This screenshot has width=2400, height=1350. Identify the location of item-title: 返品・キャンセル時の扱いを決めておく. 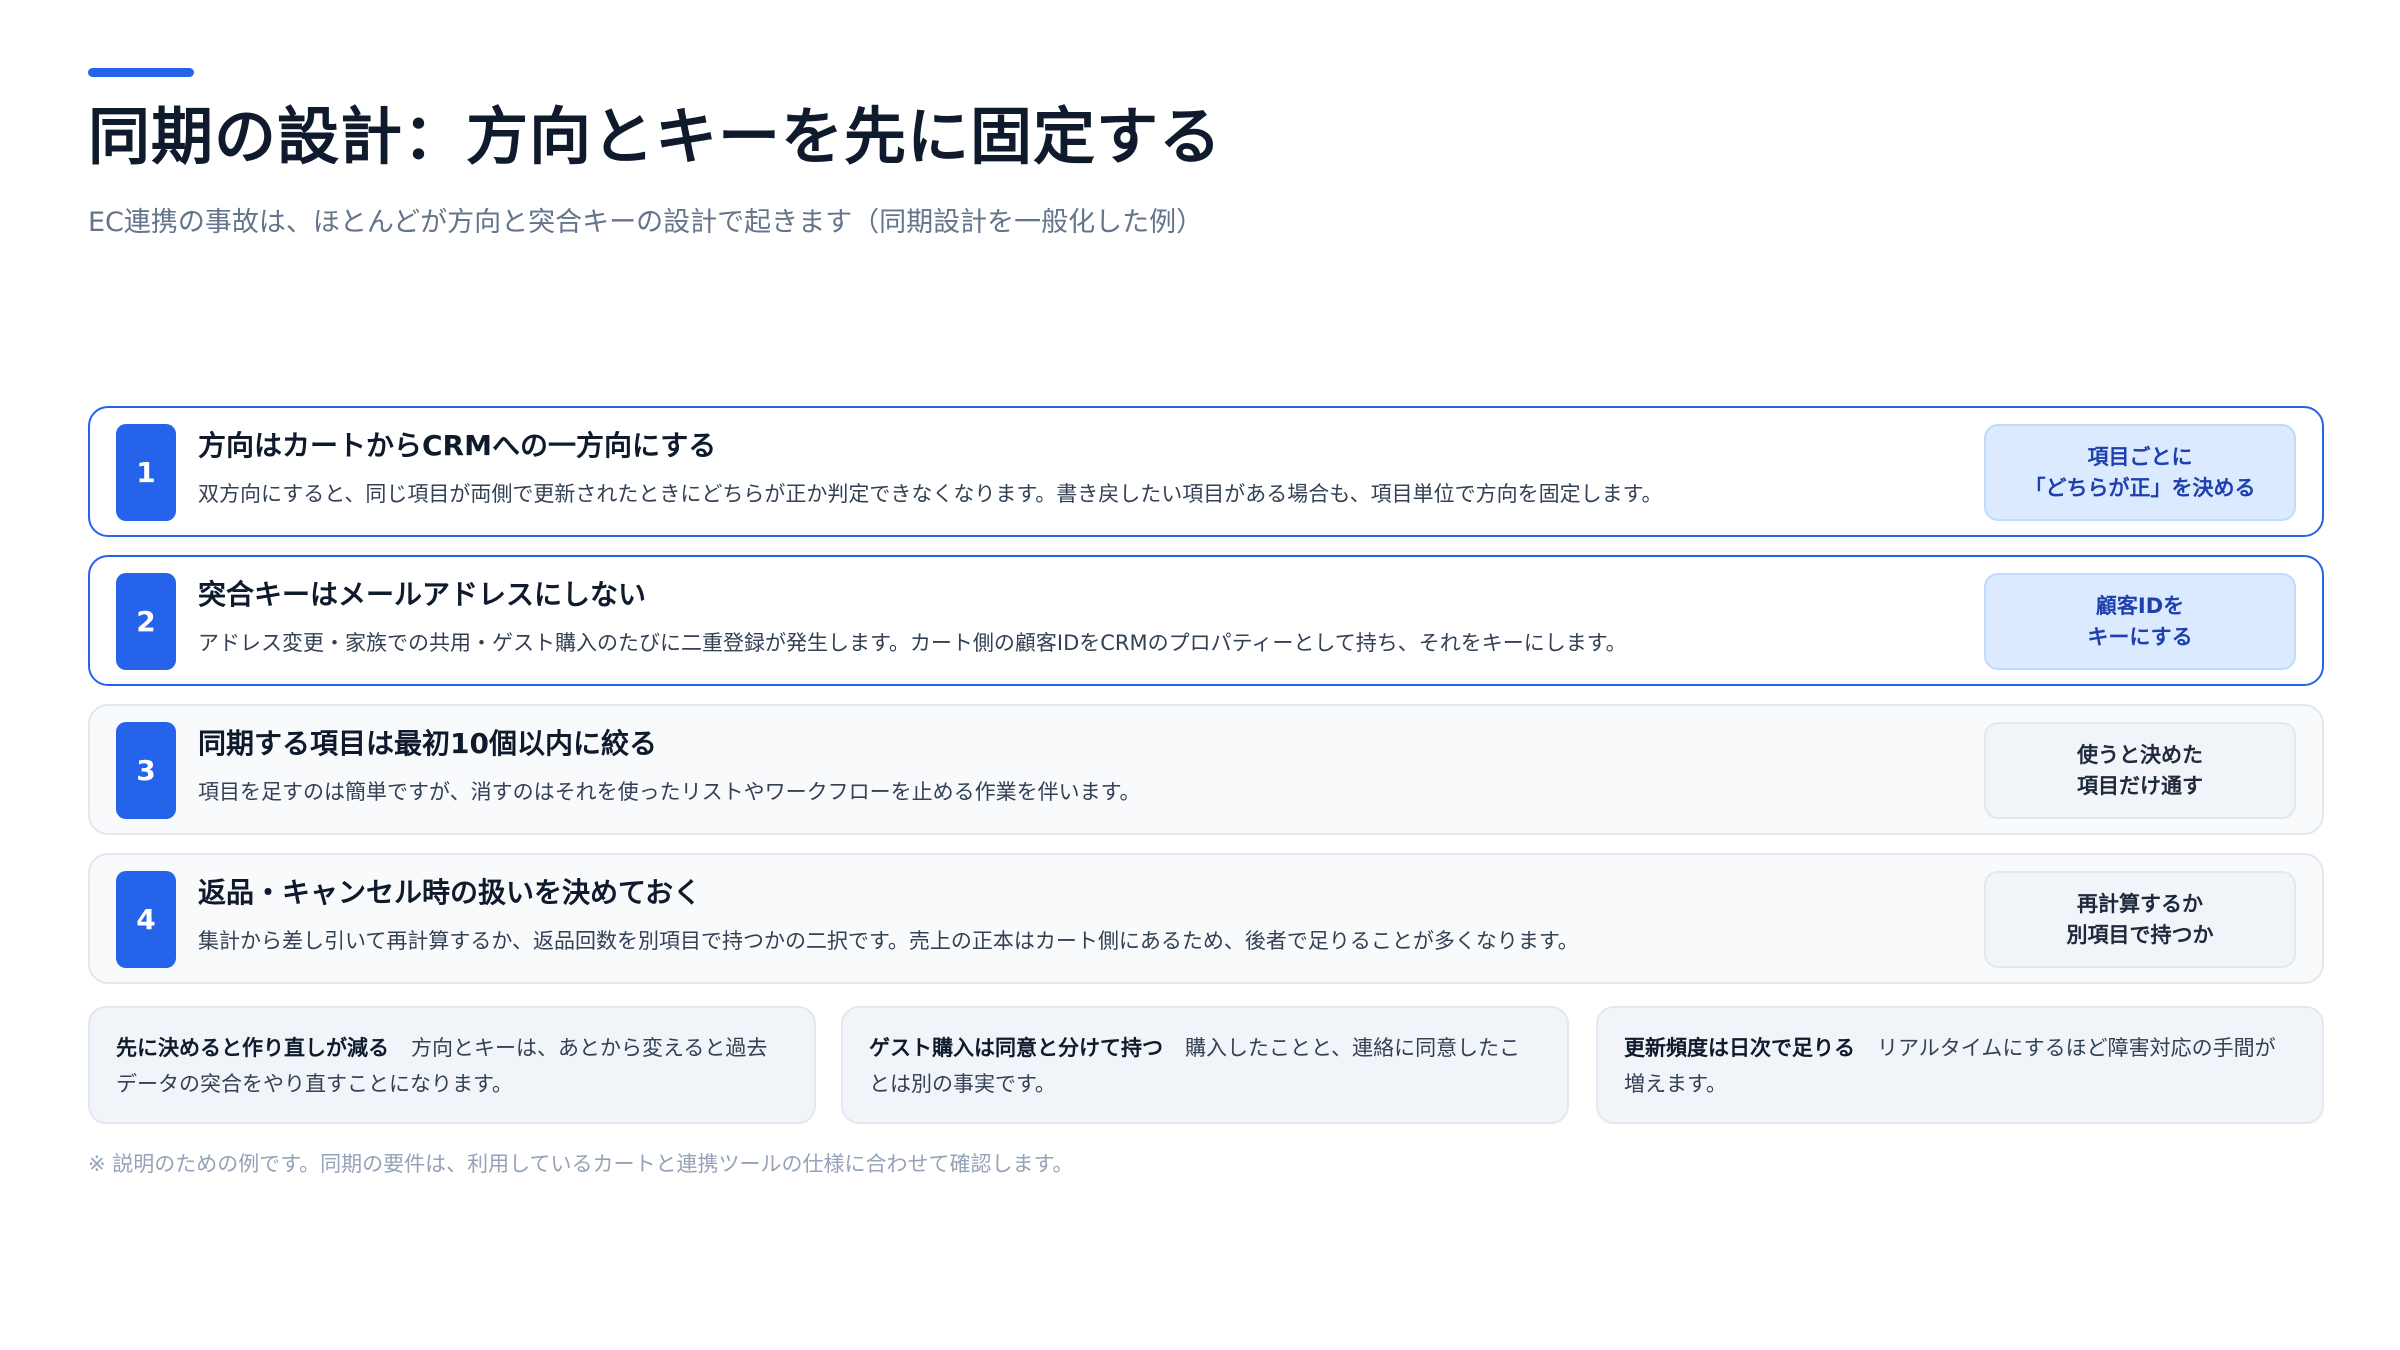
(450, 892).